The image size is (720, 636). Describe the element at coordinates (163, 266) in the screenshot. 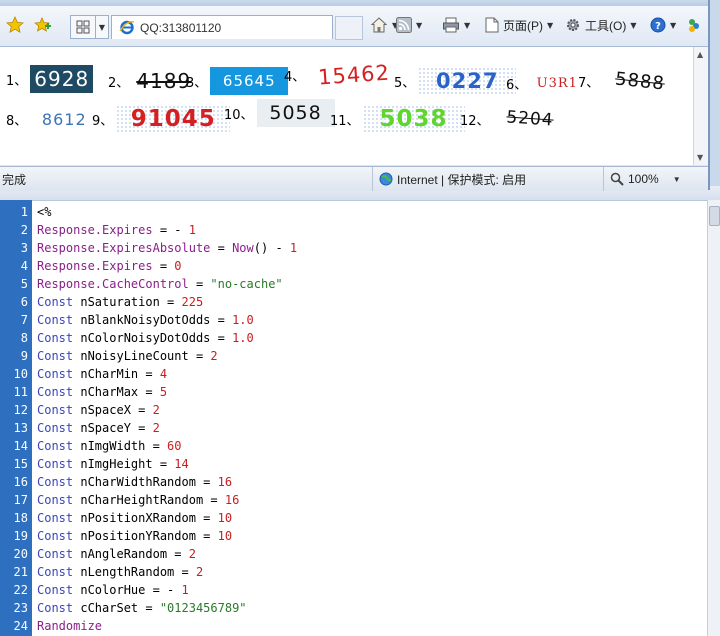

I see `code-token: =` at that location.